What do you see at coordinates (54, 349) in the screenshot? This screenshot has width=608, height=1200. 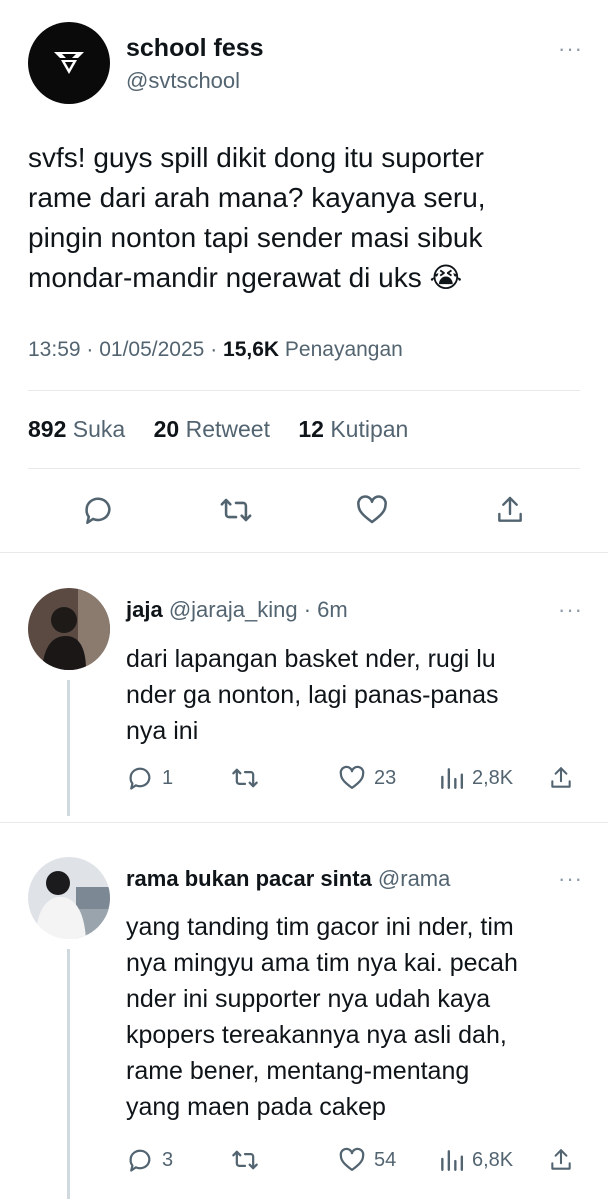 I see `tweet-time: 13:59` at bounding box center [54, 349].